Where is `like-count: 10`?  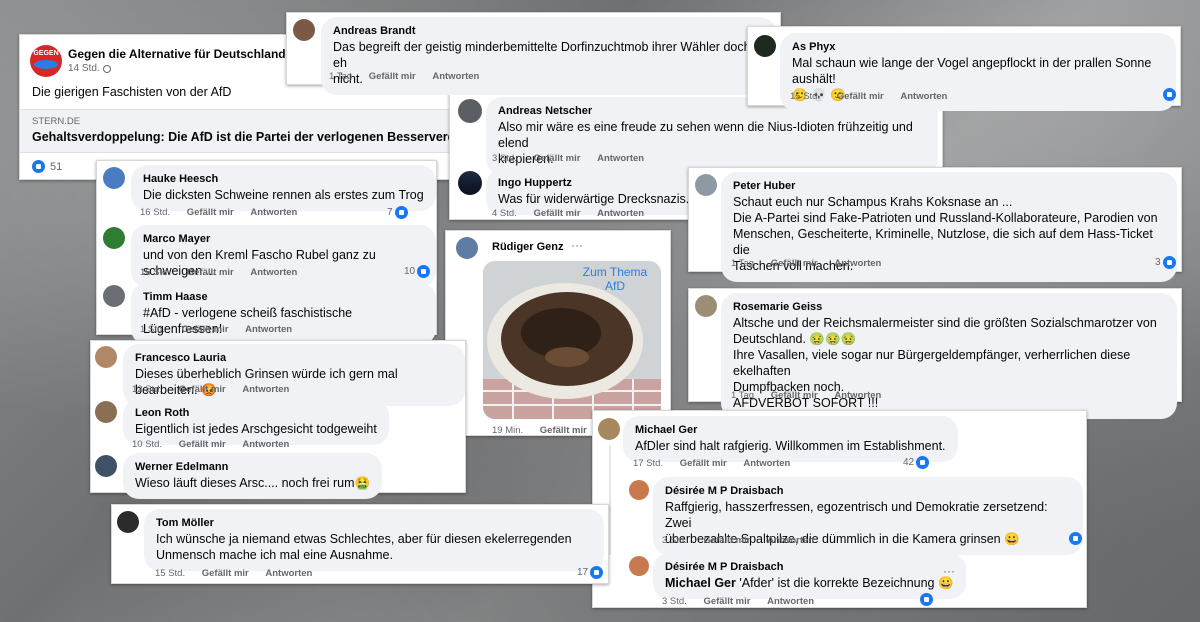
like-count: 10 is located at coordinates (409, 271).